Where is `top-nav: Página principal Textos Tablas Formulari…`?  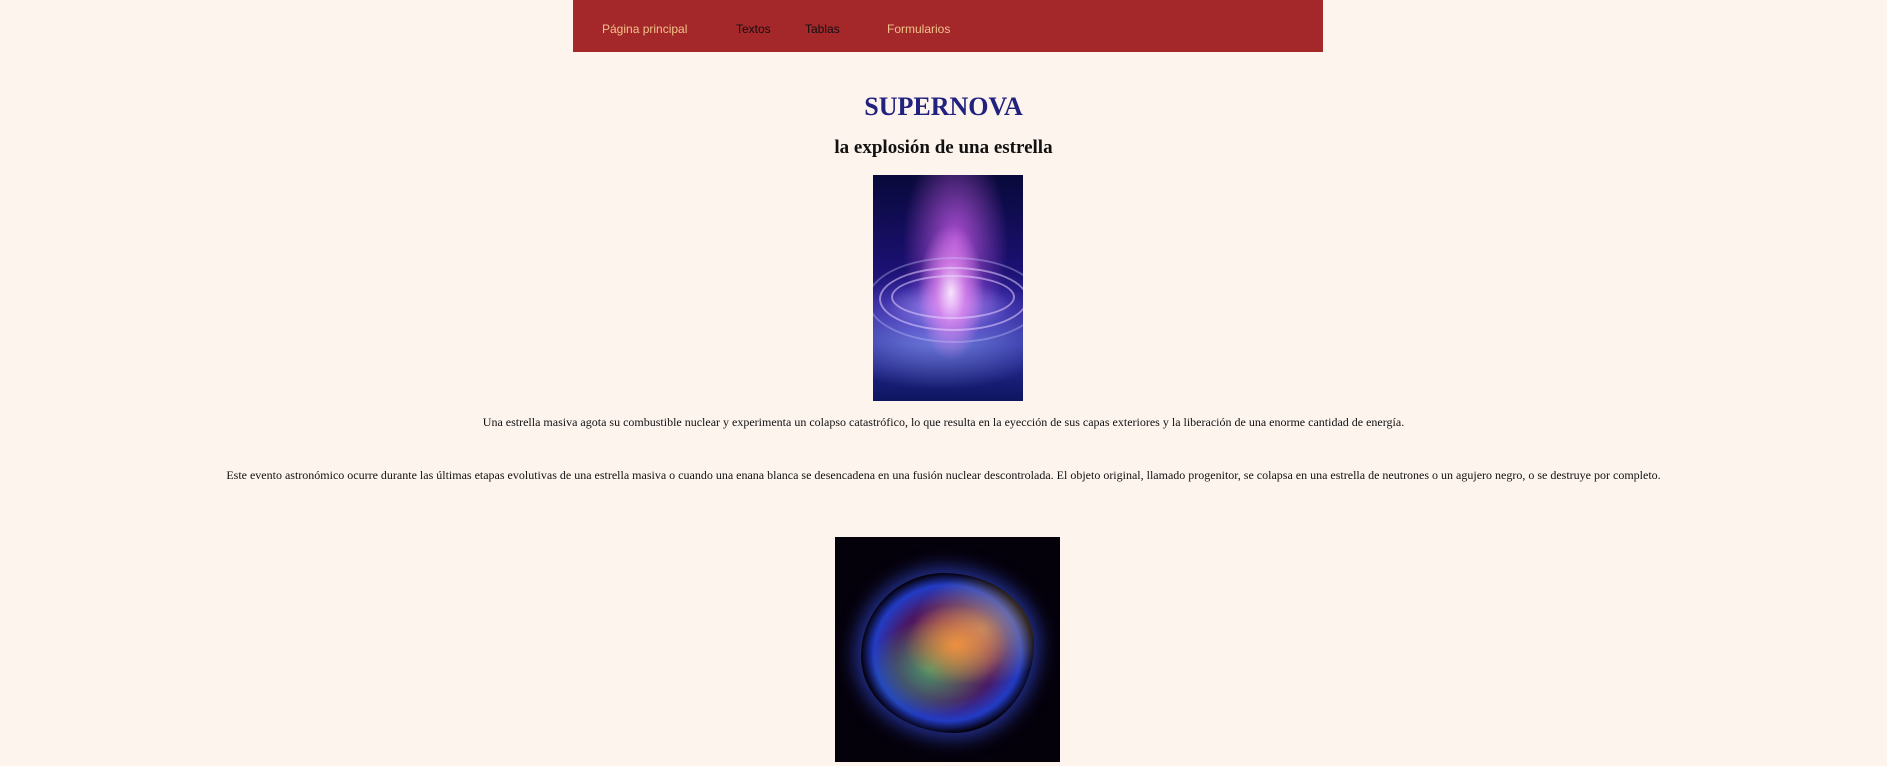
top-nav: Página principal Textos Tablas Formulari… is located at coordinates (948, 26).